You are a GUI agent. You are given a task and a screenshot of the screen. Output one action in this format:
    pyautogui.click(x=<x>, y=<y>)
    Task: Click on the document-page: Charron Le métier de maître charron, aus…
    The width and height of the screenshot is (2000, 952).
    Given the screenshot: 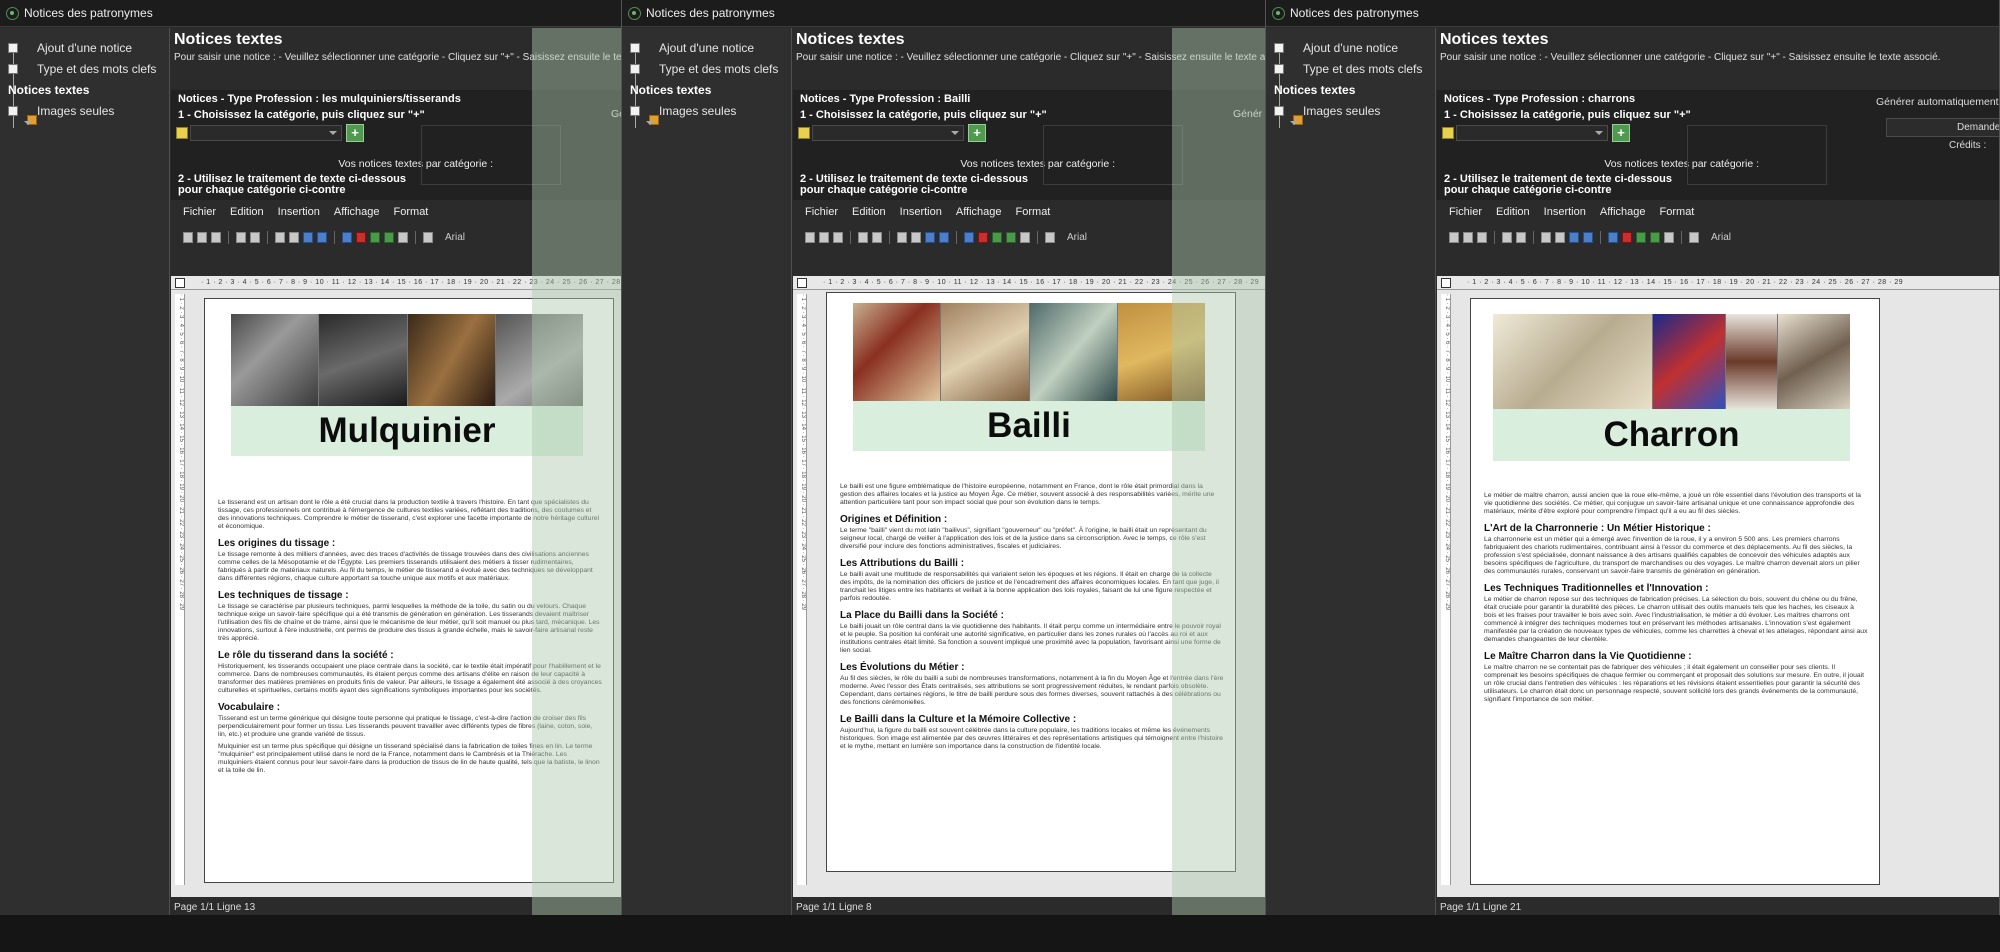 What is the action you would take?
    pyautogui.click(x=1675, y=591)
    